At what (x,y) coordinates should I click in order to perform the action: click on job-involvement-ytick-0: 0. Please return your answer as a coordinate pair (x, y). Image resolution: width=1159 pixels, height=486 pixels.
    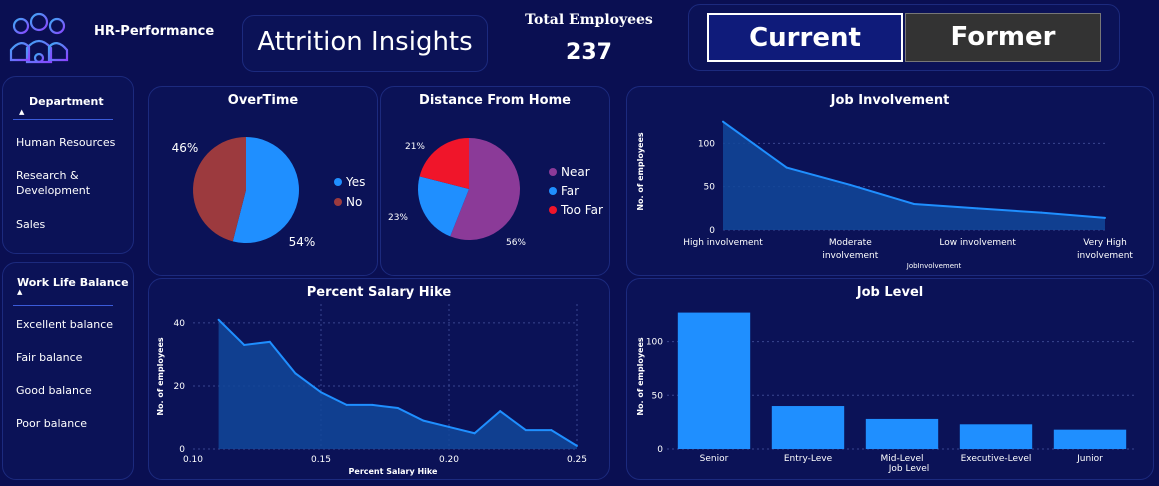
    Looking at the image, I should click on (712, 231).